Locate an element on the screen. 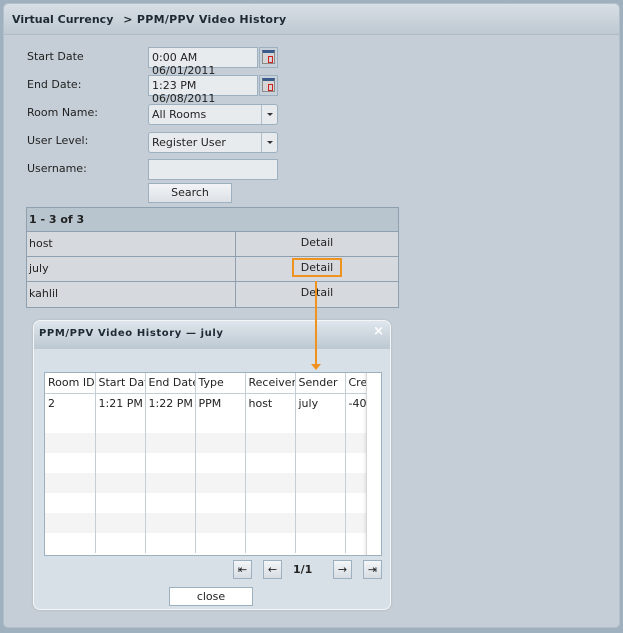 This screenshot has width=623, height=633. page-indicator: 1/1 is located at coordinates (303, 569).